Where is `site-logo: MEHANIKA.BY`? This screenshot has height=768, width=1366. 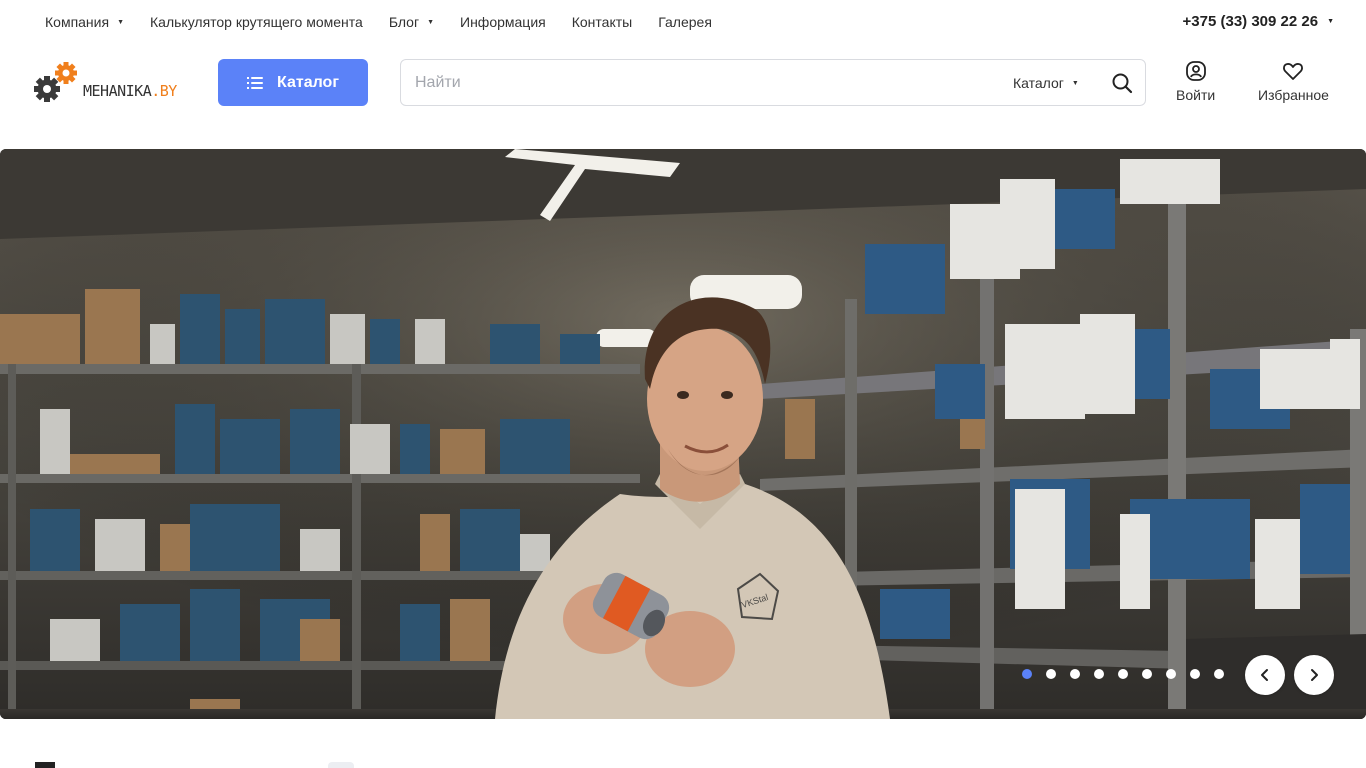
site-logo: MEHANIKA.BY is located at coordinates (110, 82).